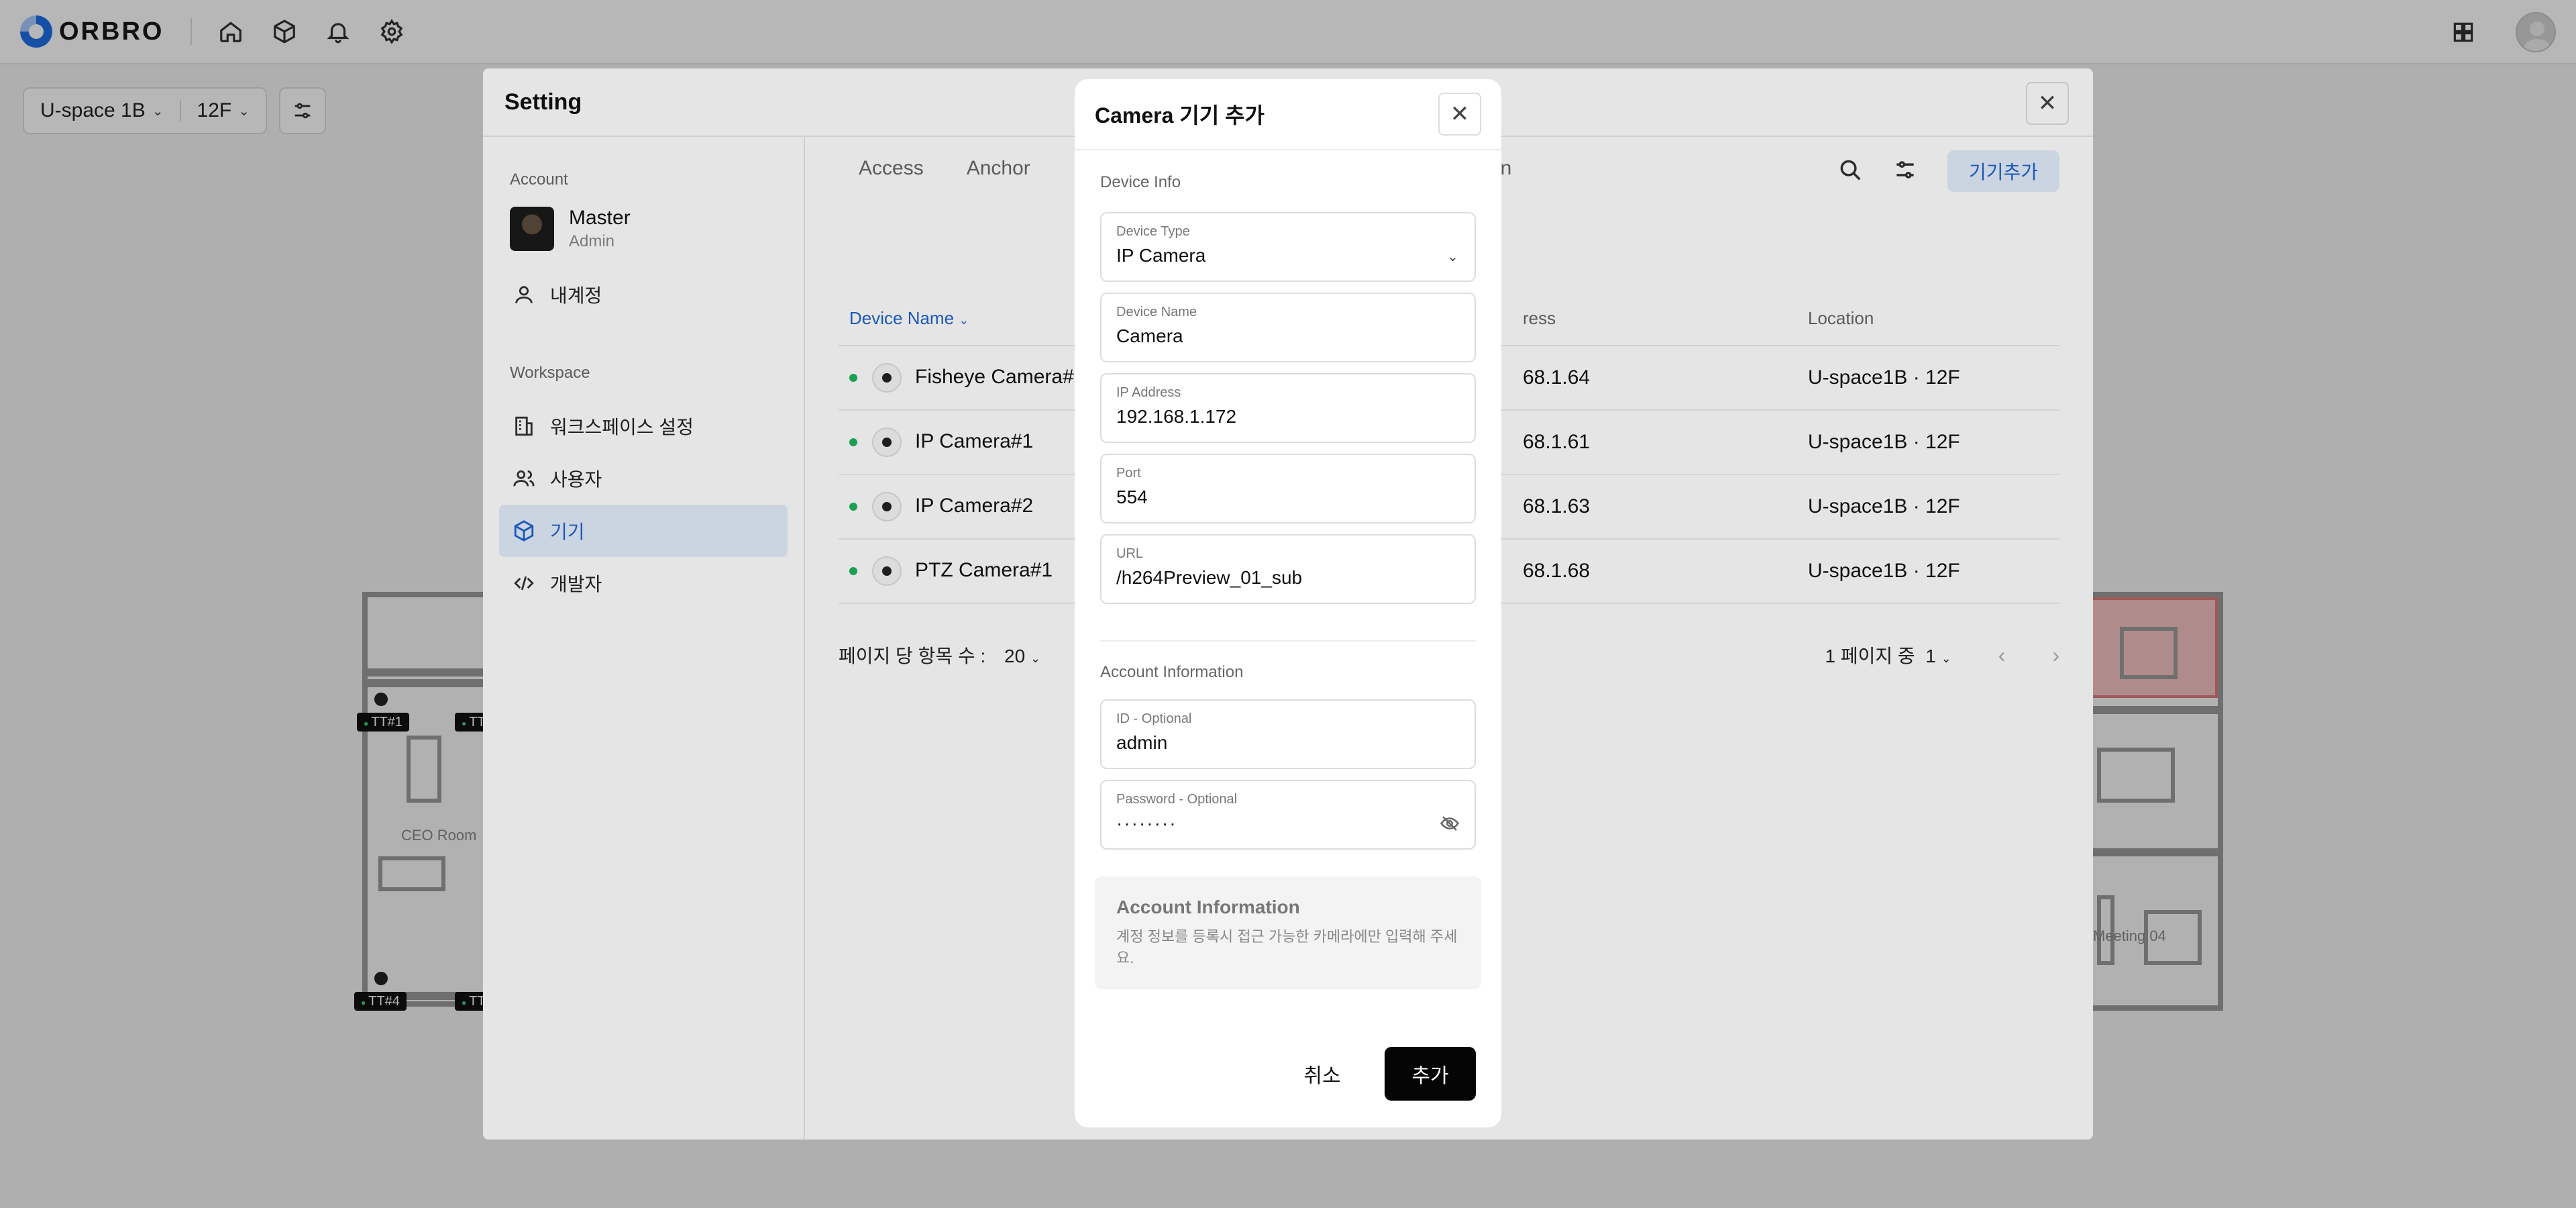 The height and width of the screenshot is (1208, 2576). Describe the element at coordinates (1288, 488) in the screenshot. I see `port-field: Port 554` at that location.